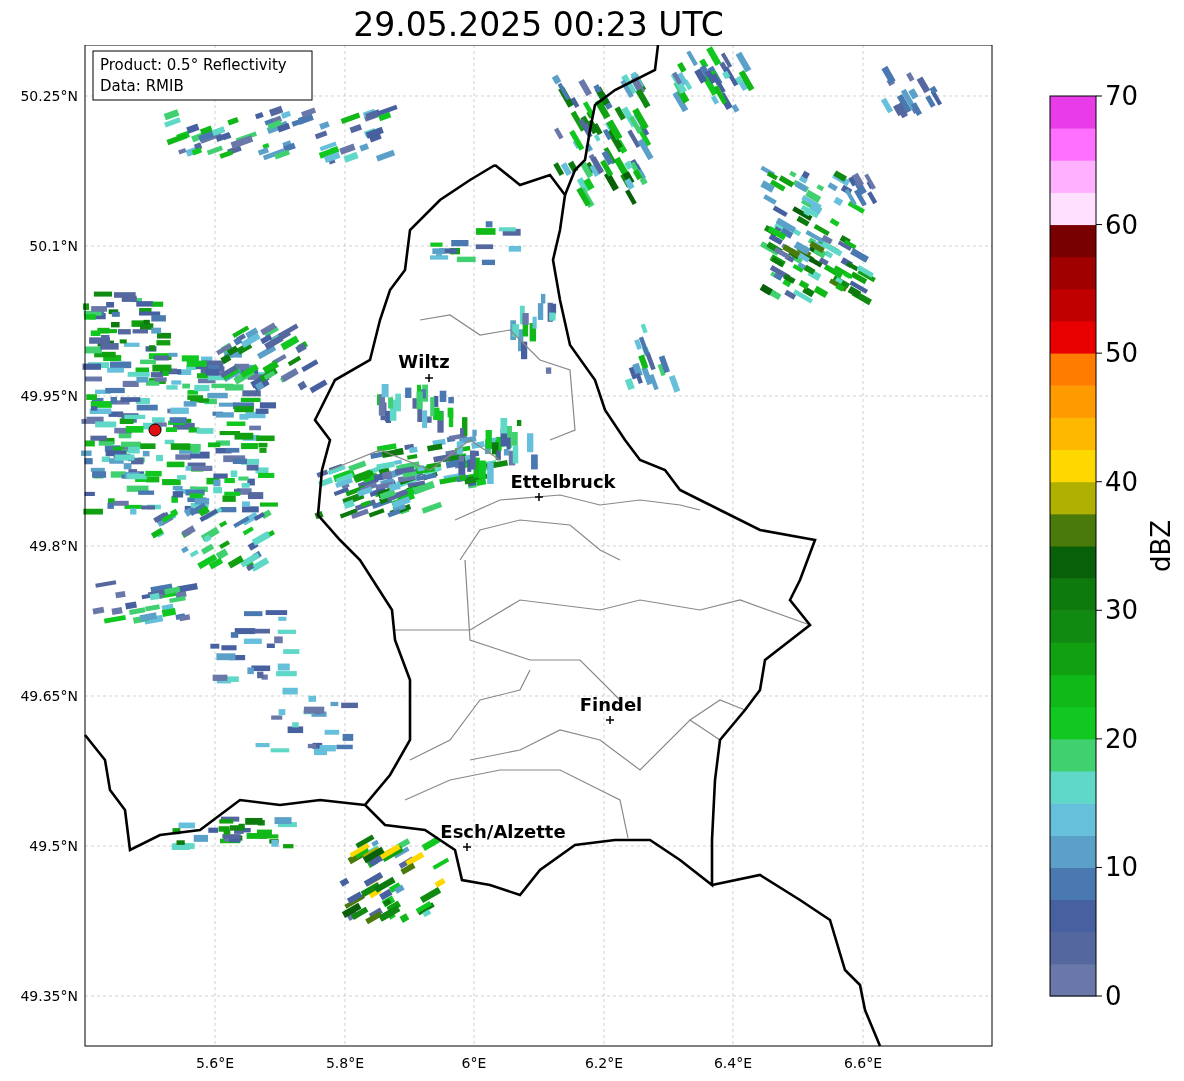 This screenshot has width=1184, height=1081. Describe the element at coordinates (611, 704) in the screenshot. I see `city-label: Findel` at that location.